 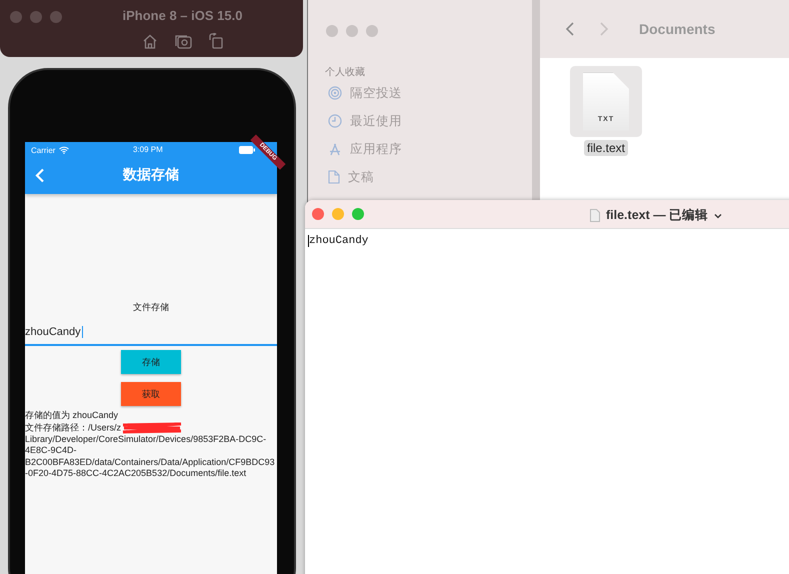 I want to click on section-label: 文件存储, so click(x=151, y=307).